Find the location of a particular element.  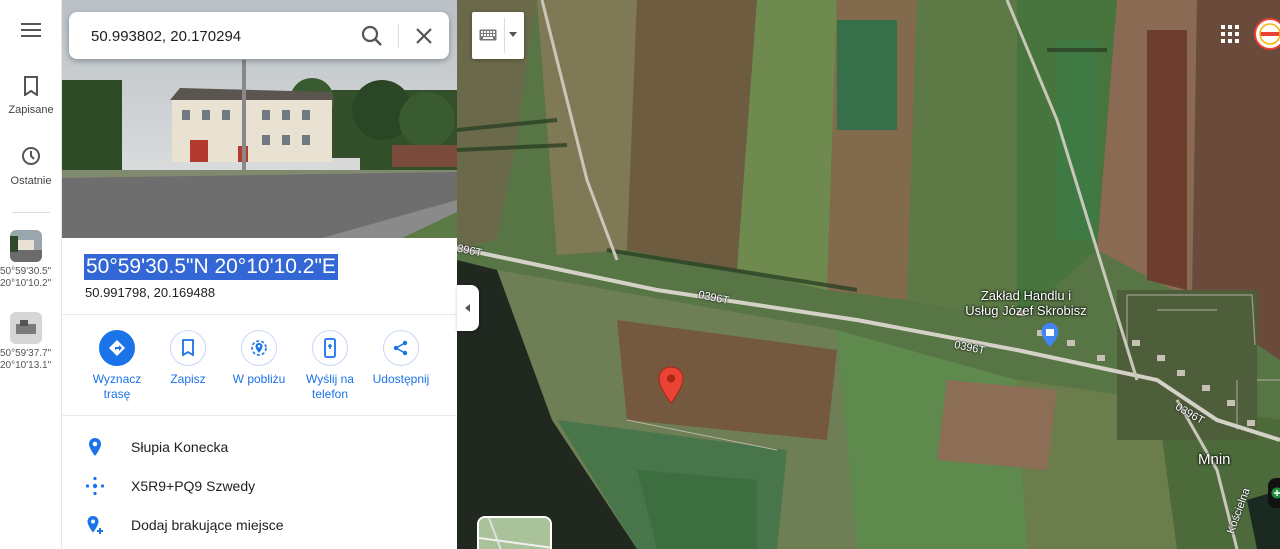

send-to-phone-button: Wyślij na telefon is located at coordinates (330, 366).